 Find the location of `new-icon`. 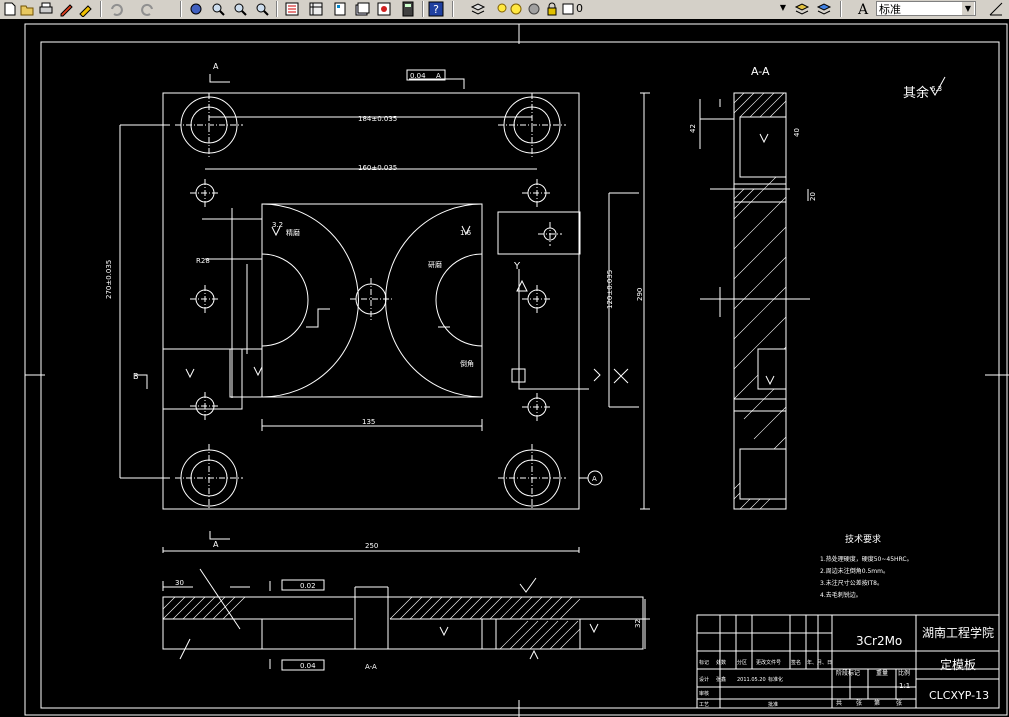

new-icon is located at coordinates (10, 9).